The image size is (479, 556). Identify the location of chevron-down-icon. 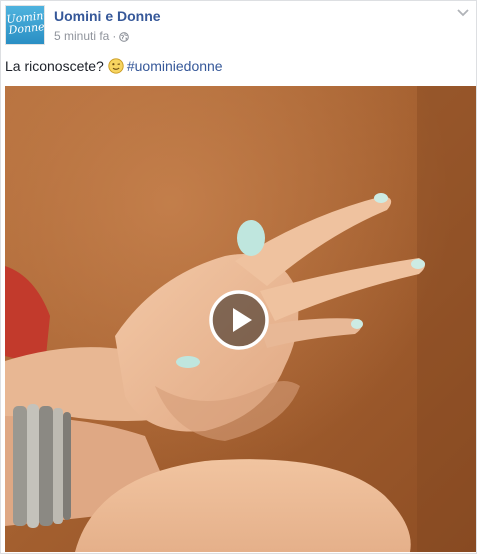
(463, 12).